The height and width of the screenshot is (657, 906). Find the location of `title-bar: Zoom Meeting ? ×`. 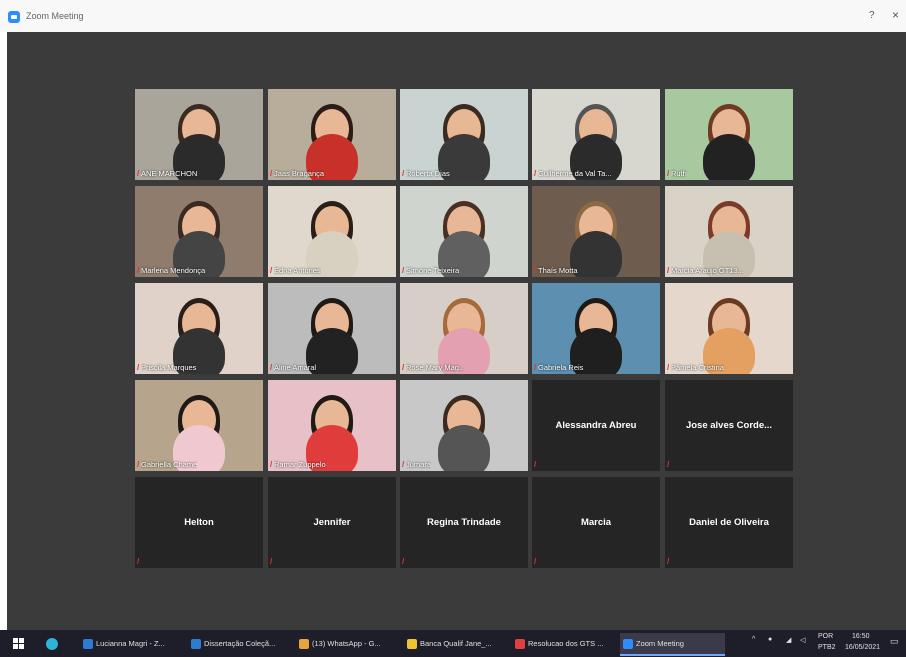

title-bar: Zoom Meeting ? × is located at coordinates (453, 16).